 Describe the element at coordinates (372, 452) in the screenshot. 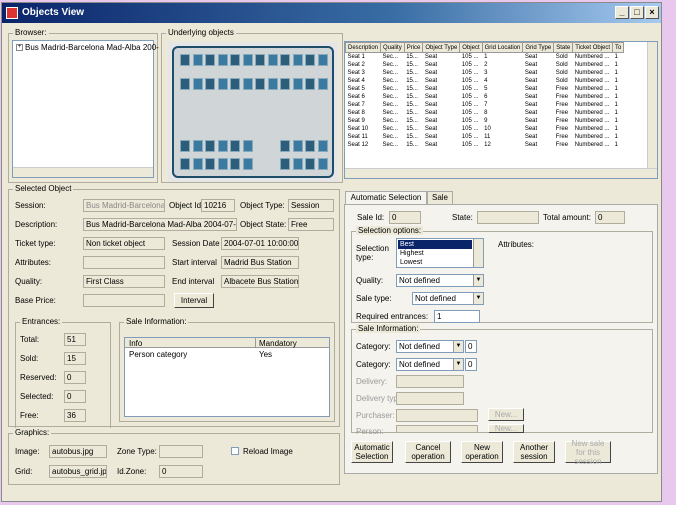

I see `automatic-selection-button: Automatic Selection` at that location.